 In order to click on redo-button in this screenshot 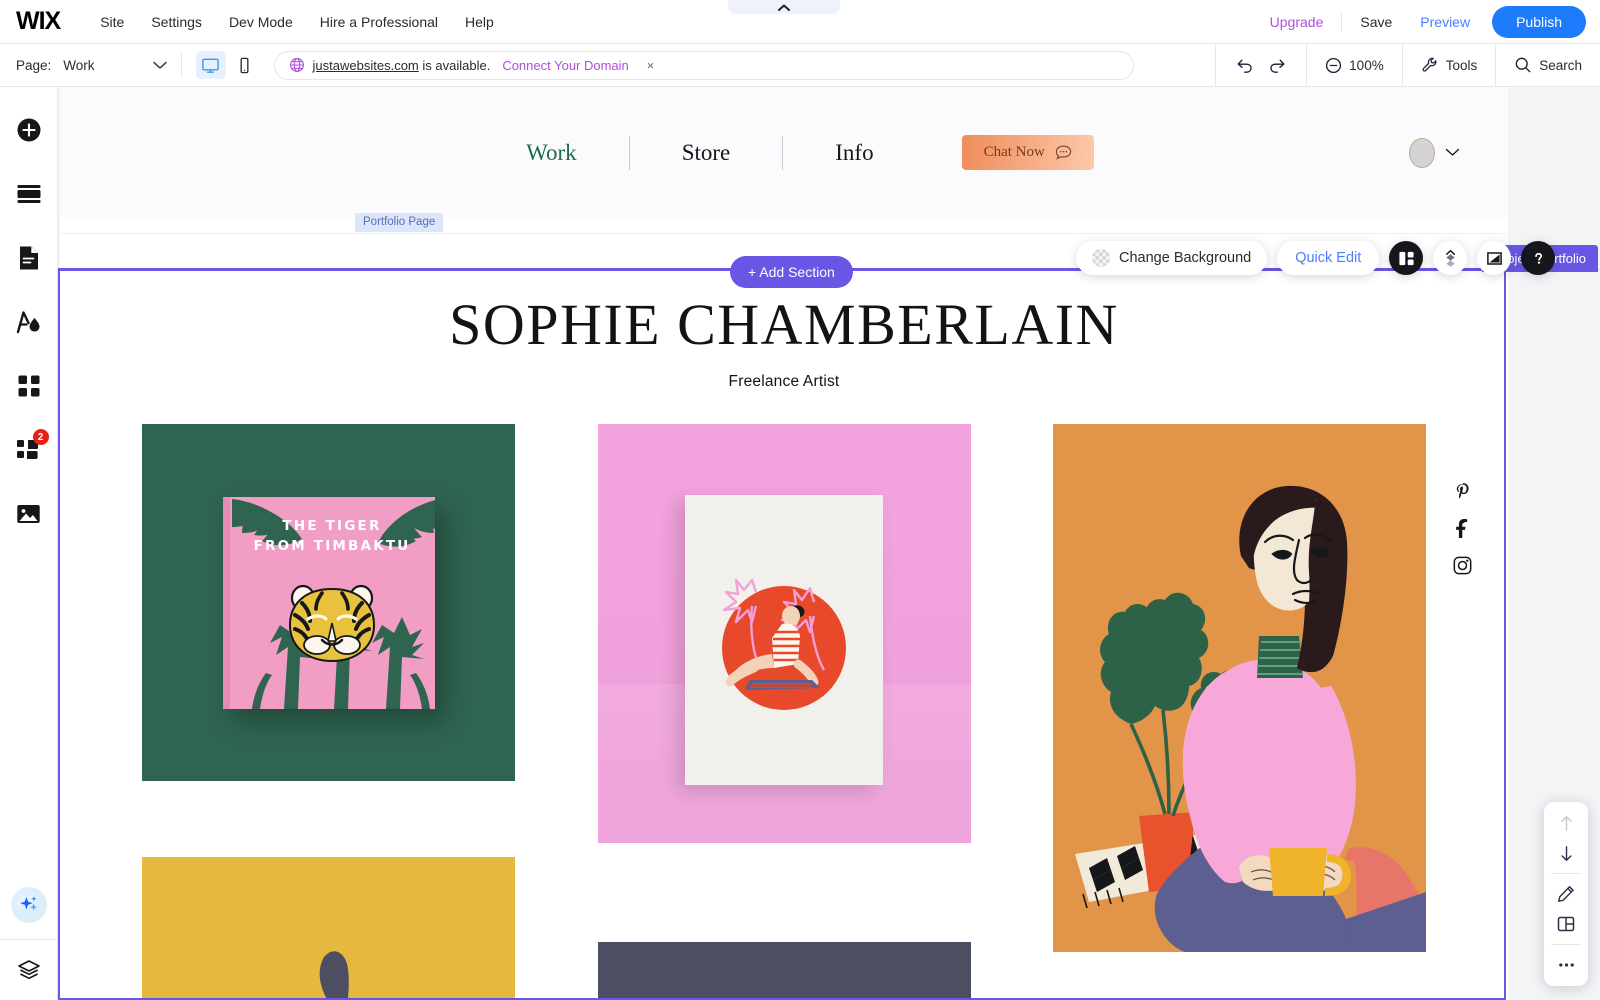, I will do `click(1278, 65)`.